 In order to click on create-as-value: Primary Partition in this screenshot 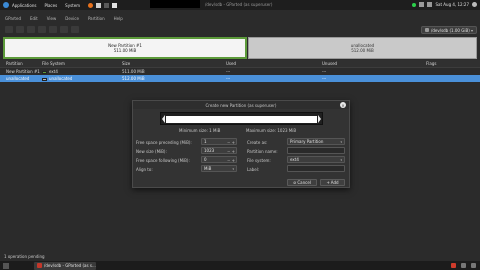, I will do `click(307, 141)`.